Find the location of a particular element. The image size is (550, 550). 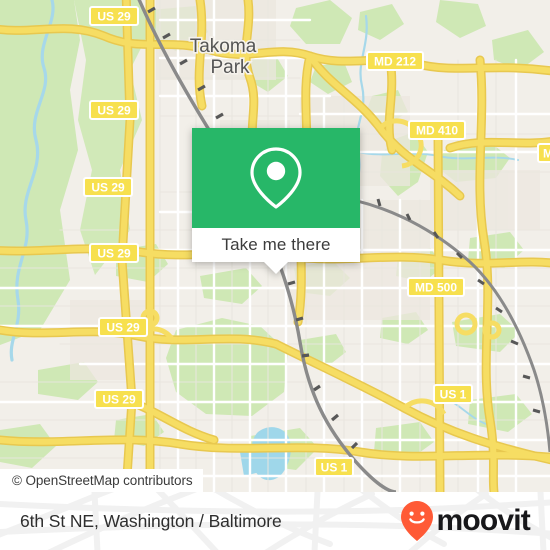

callout-icon-panel is located at coordinates (276, 178).